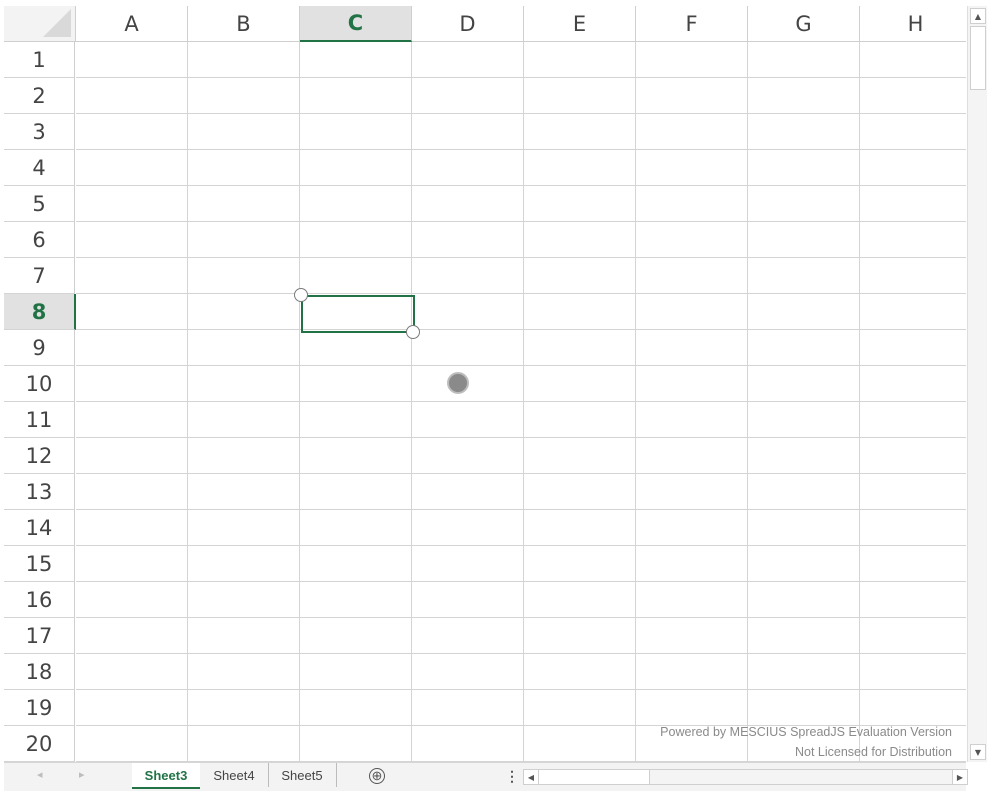 The width and height of the screenshot is (992, 792). What do you see at coordinates (356, 96) in the screenshot?
I see `cell-c2` at bounding box center [356, 96].